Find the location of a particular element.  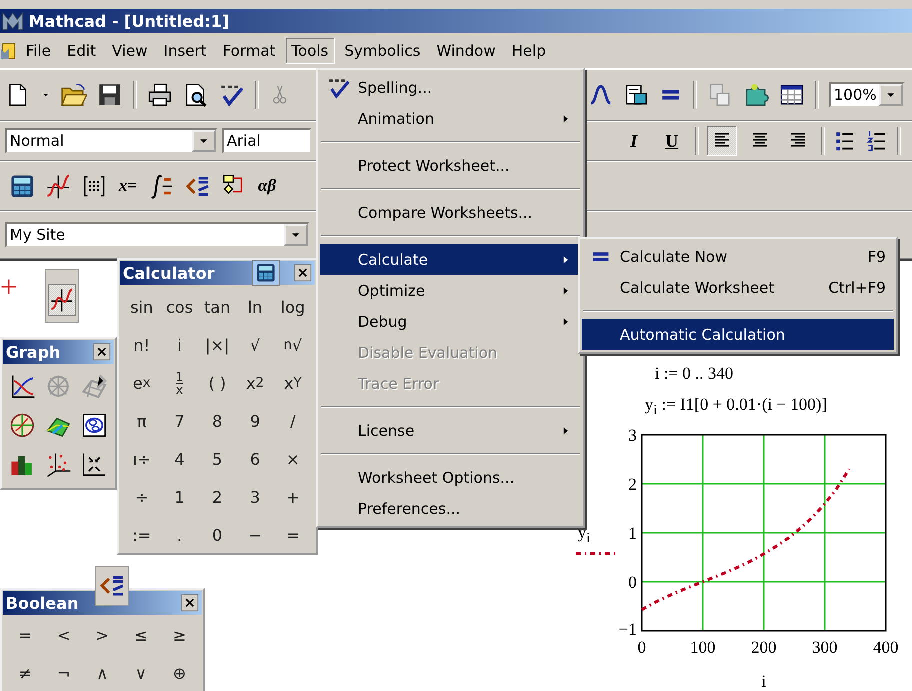

calculator-key: 7 is located at coordinates (179, 421).